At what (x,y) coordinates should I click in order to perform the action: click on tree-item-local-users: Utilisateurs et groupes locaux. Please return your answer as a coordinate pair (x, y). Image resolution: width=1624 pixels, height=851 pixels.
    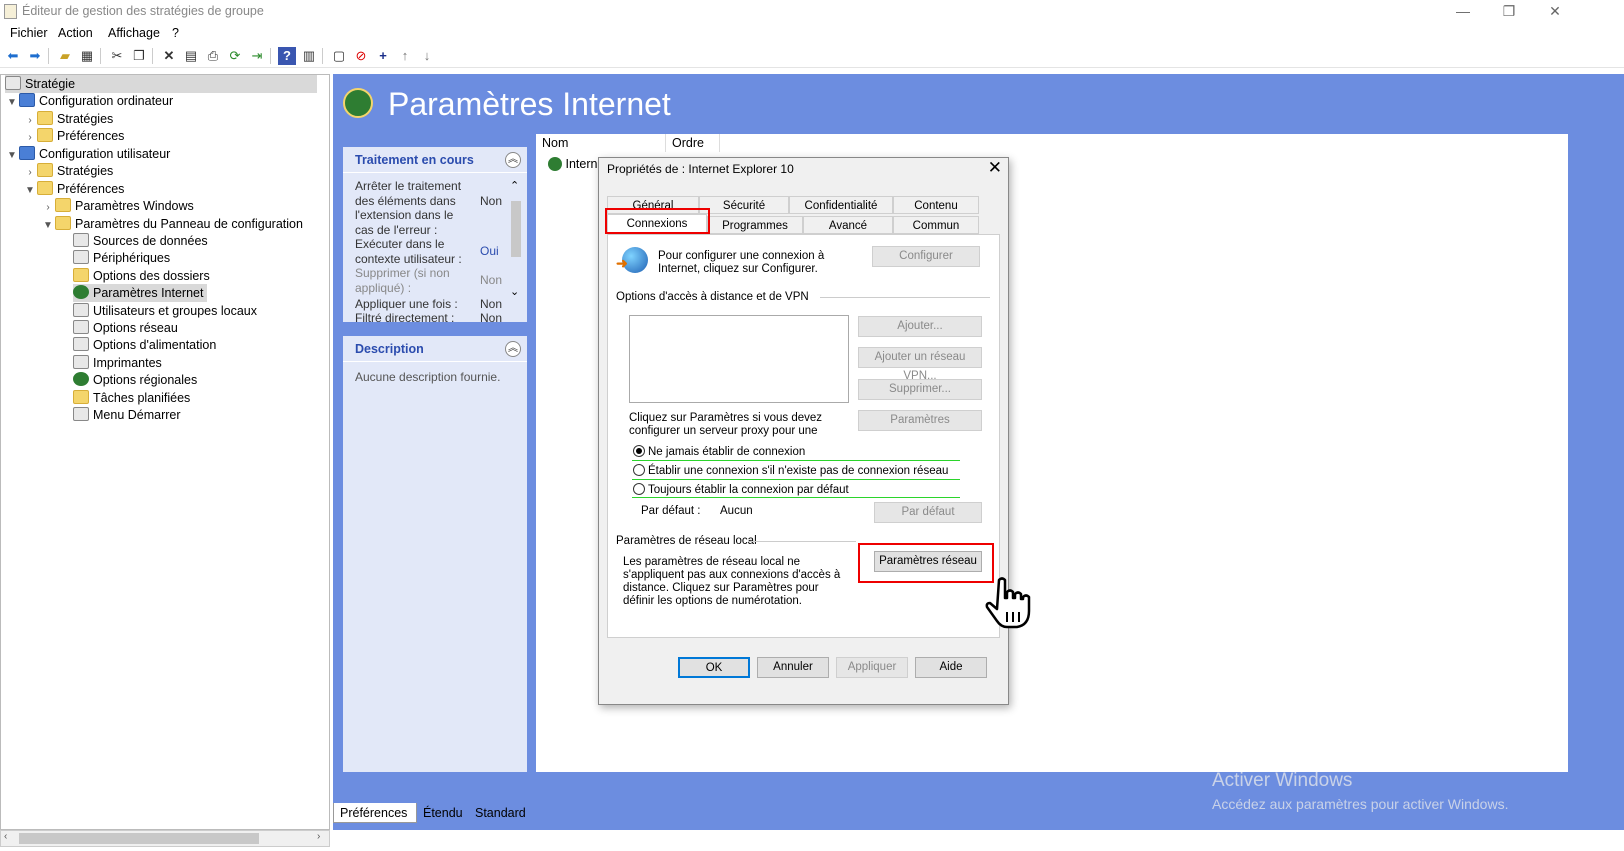
    Looking at the image, I should click on (165, 311).